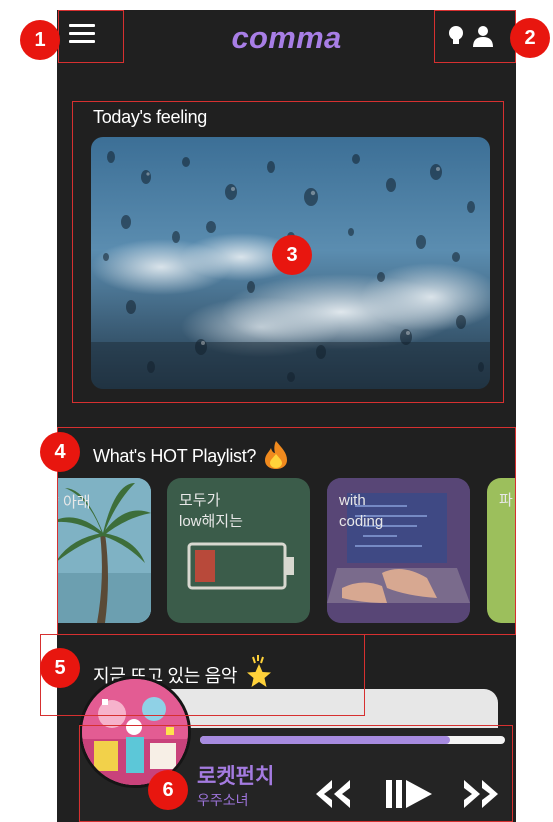 The height and width of the screenshot is (822, 553). I want to click on annotation-marker: 1, so click(40, 40).